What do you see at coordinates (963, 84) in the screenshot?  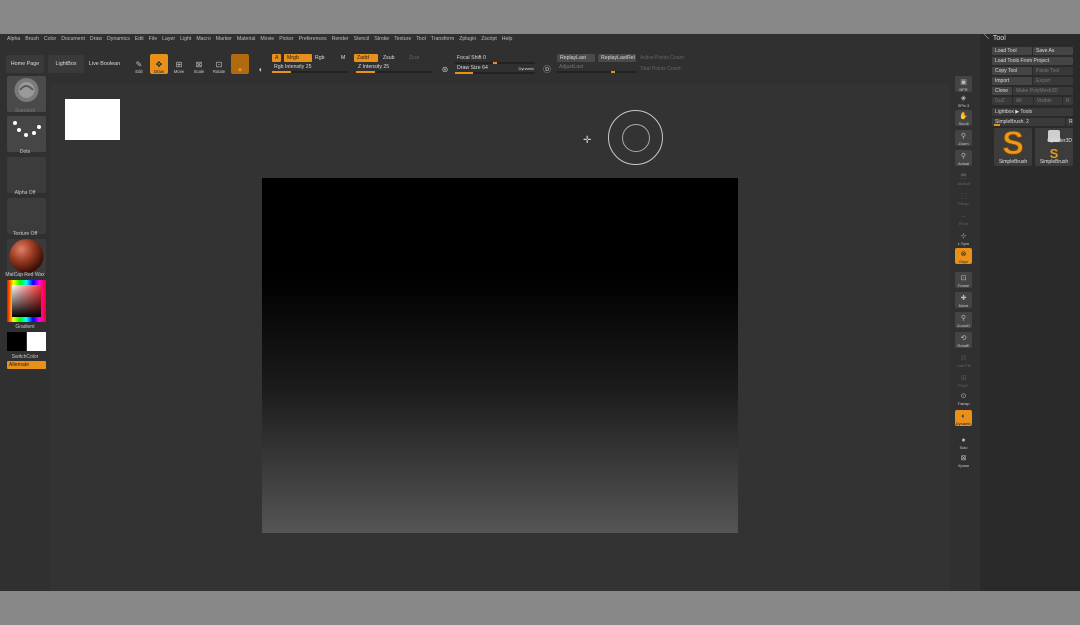 I see `shelf-button-bpr: ▣ BPR` at bounding box center [963, 84].